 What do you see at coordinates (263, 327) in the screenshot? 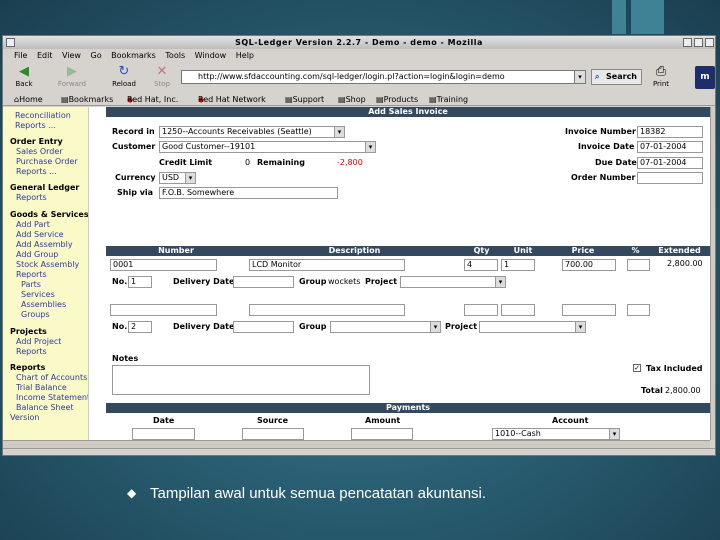
I see `item2-delivery-input` at bounding box center [263, 327].